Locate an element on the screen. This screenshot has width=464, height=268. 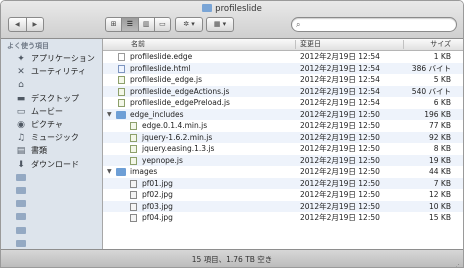
file-row: pf01.jpg 2012年2月19日 12:50 7 KB is located at coordinates (283, 183).